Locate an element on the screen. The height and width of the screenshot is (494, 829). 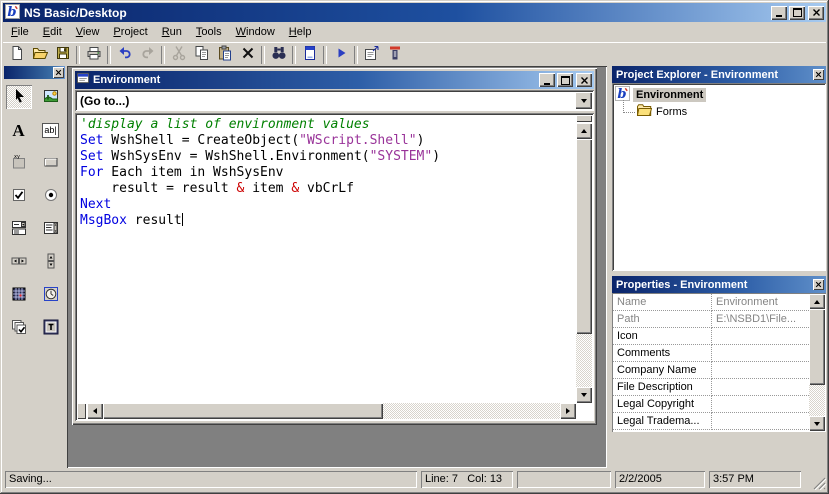
toolbox-close-button is located at coordinates (58, 72).